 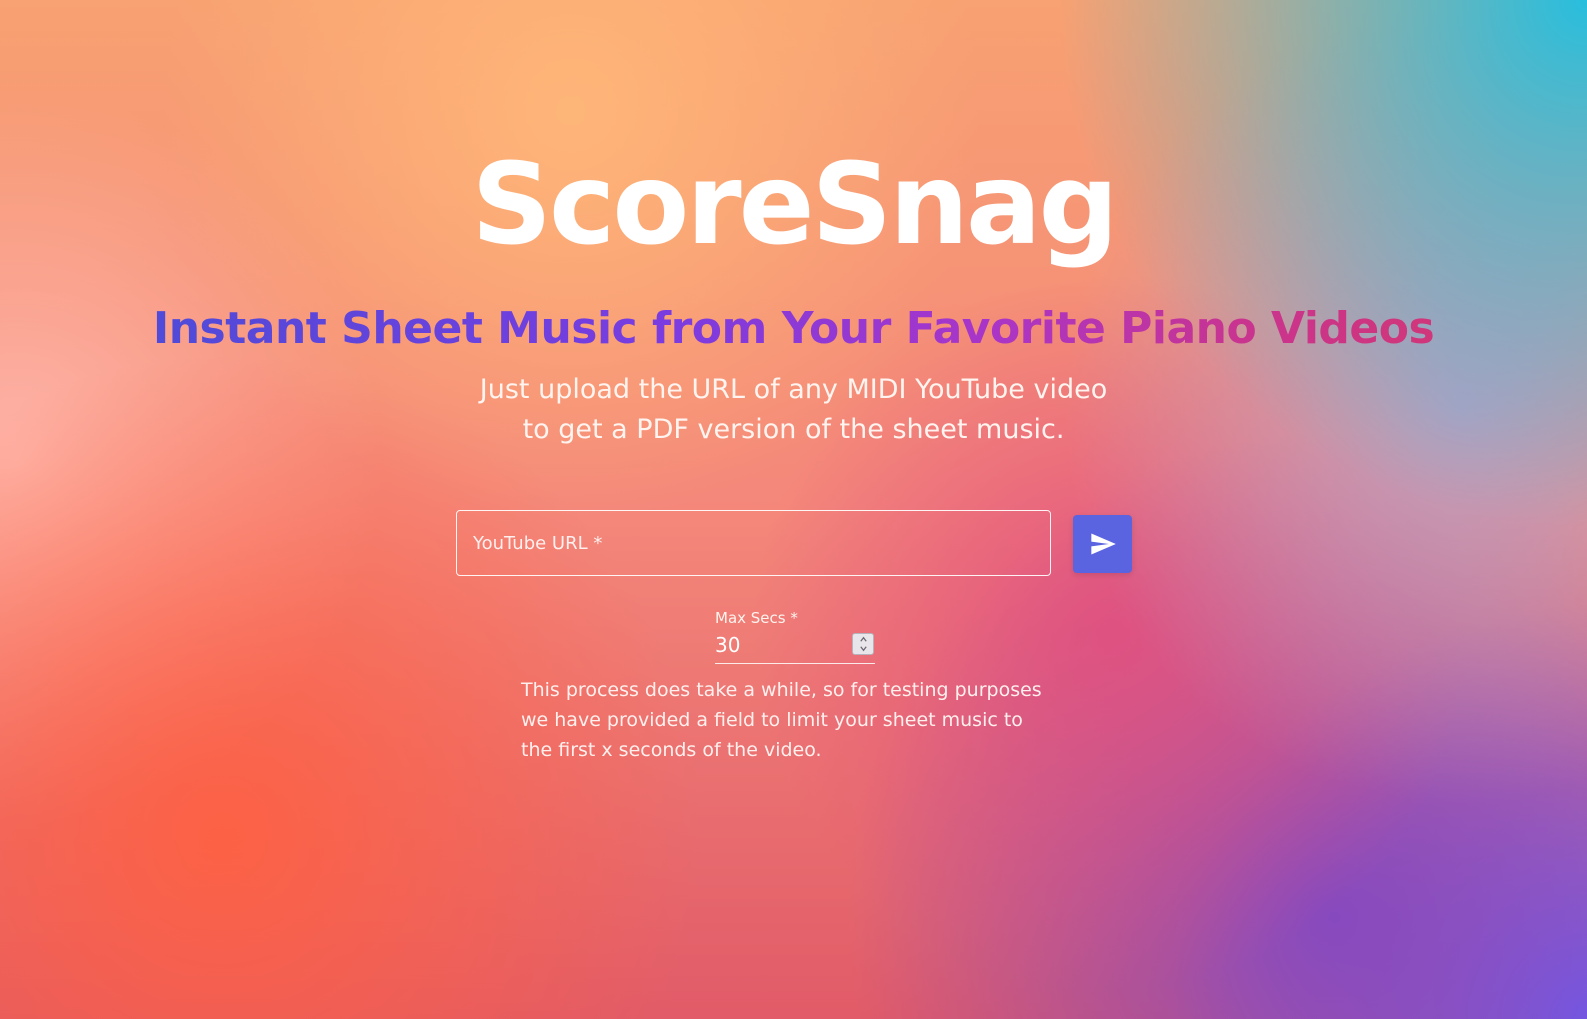 I want to click on app-logo: ScoreSnag, so click(x=794, y=205).